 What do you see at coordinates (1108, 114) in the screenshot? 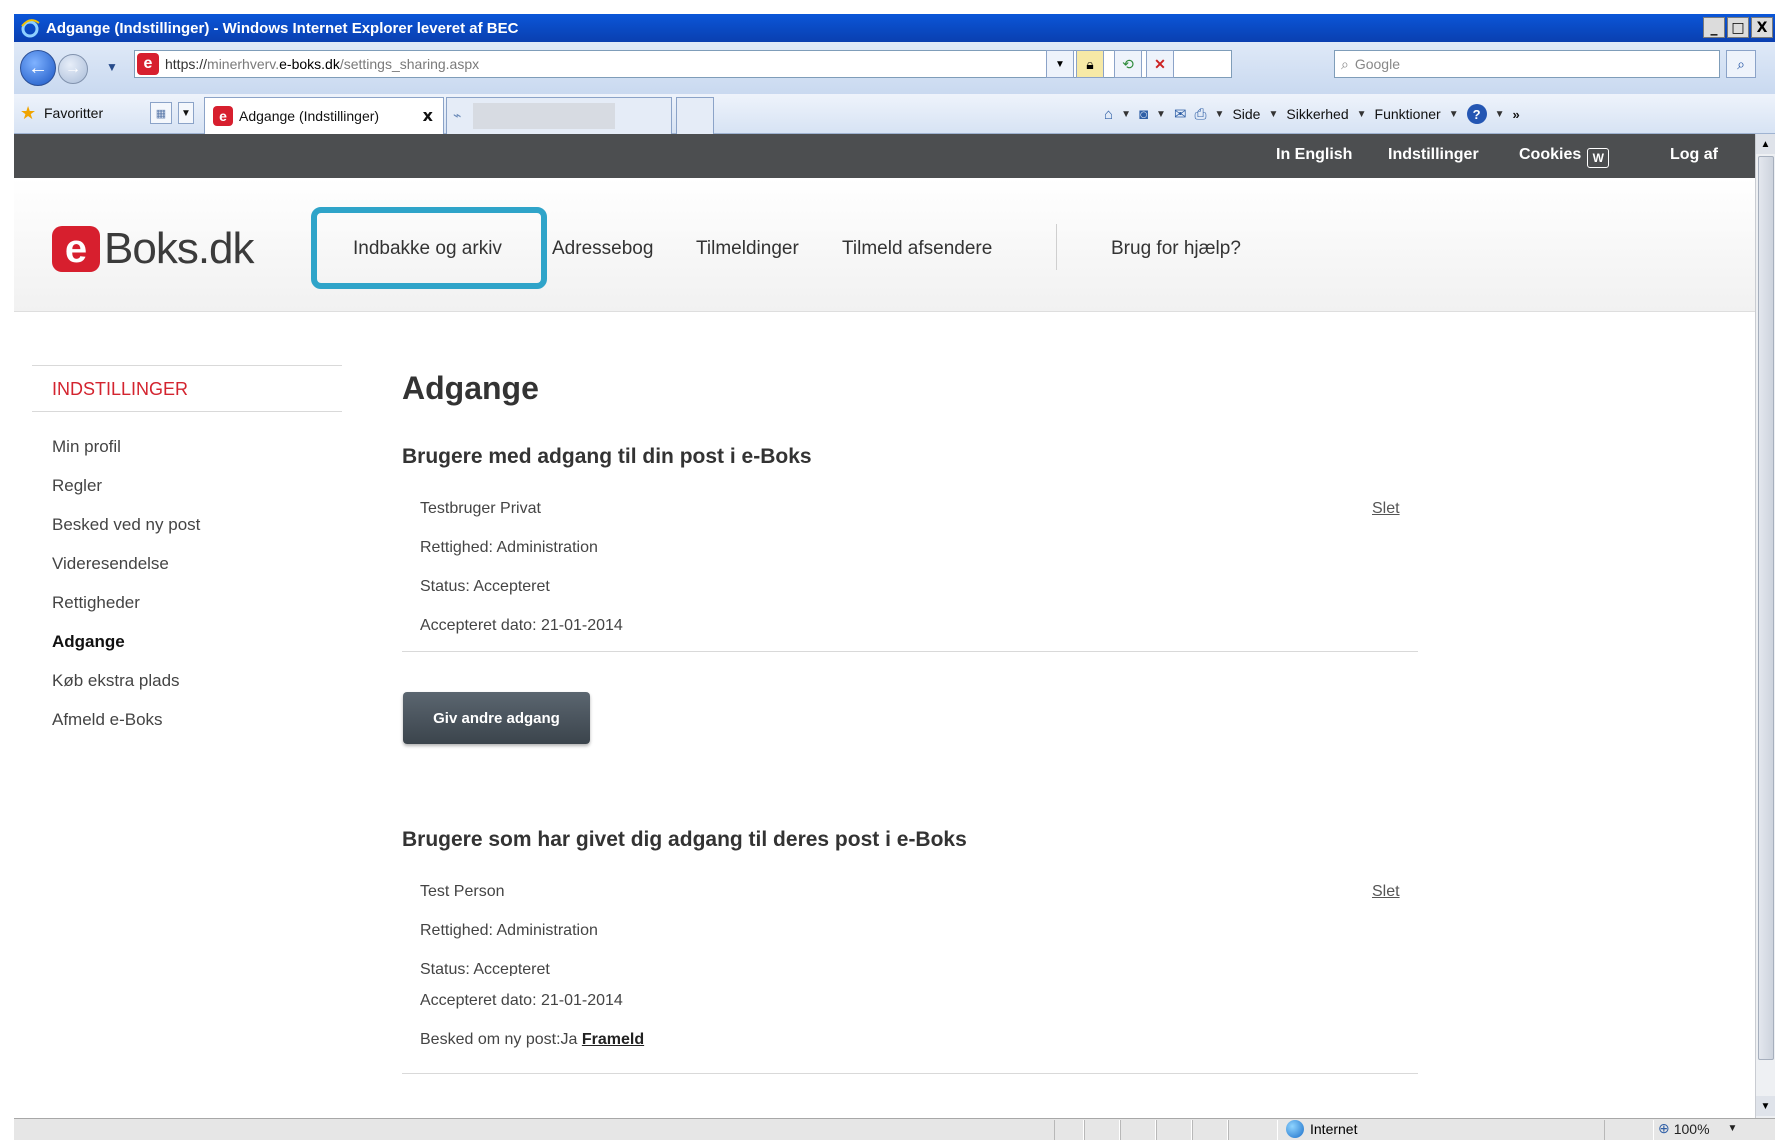
I see `home-icon: ⌂` at bounding box center [1108, 114].